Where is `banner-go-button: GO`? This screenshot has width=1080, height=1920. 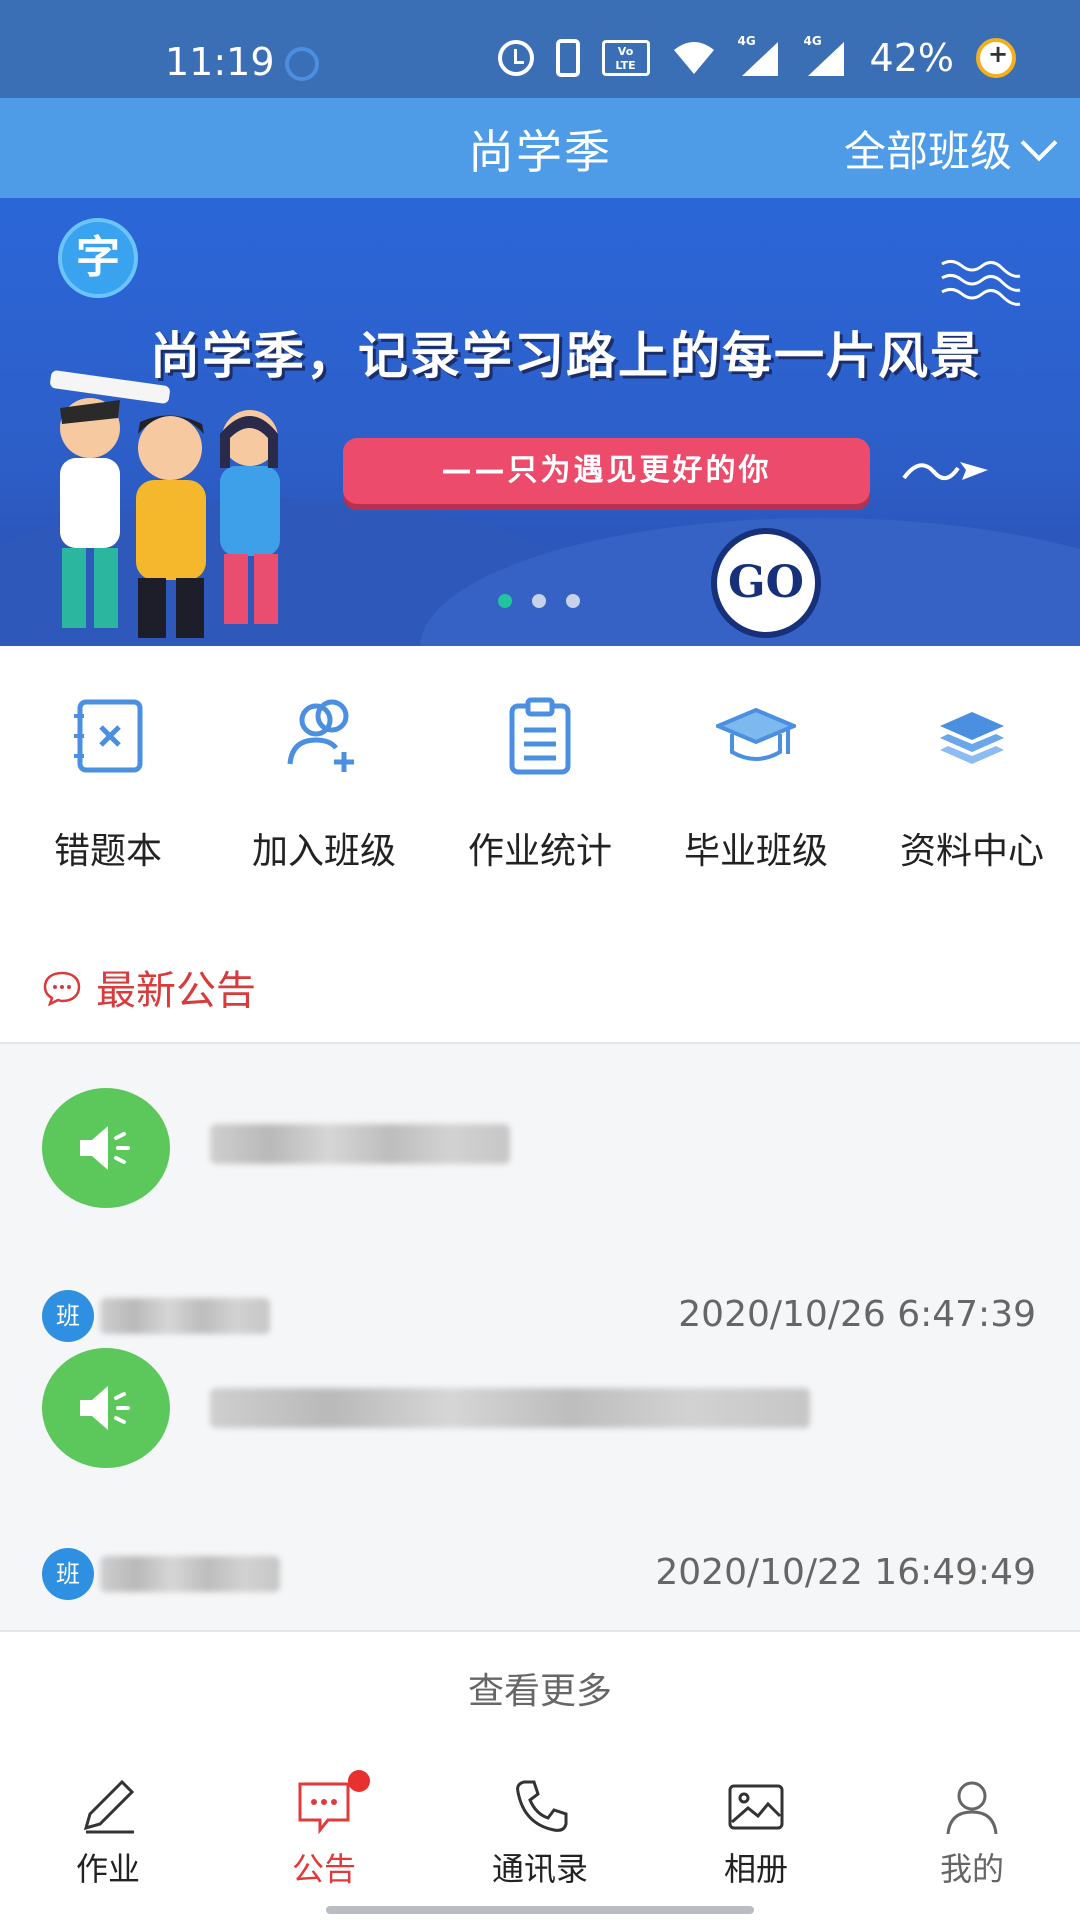
banner-go-button: GO is located at coordinates (766, 583).